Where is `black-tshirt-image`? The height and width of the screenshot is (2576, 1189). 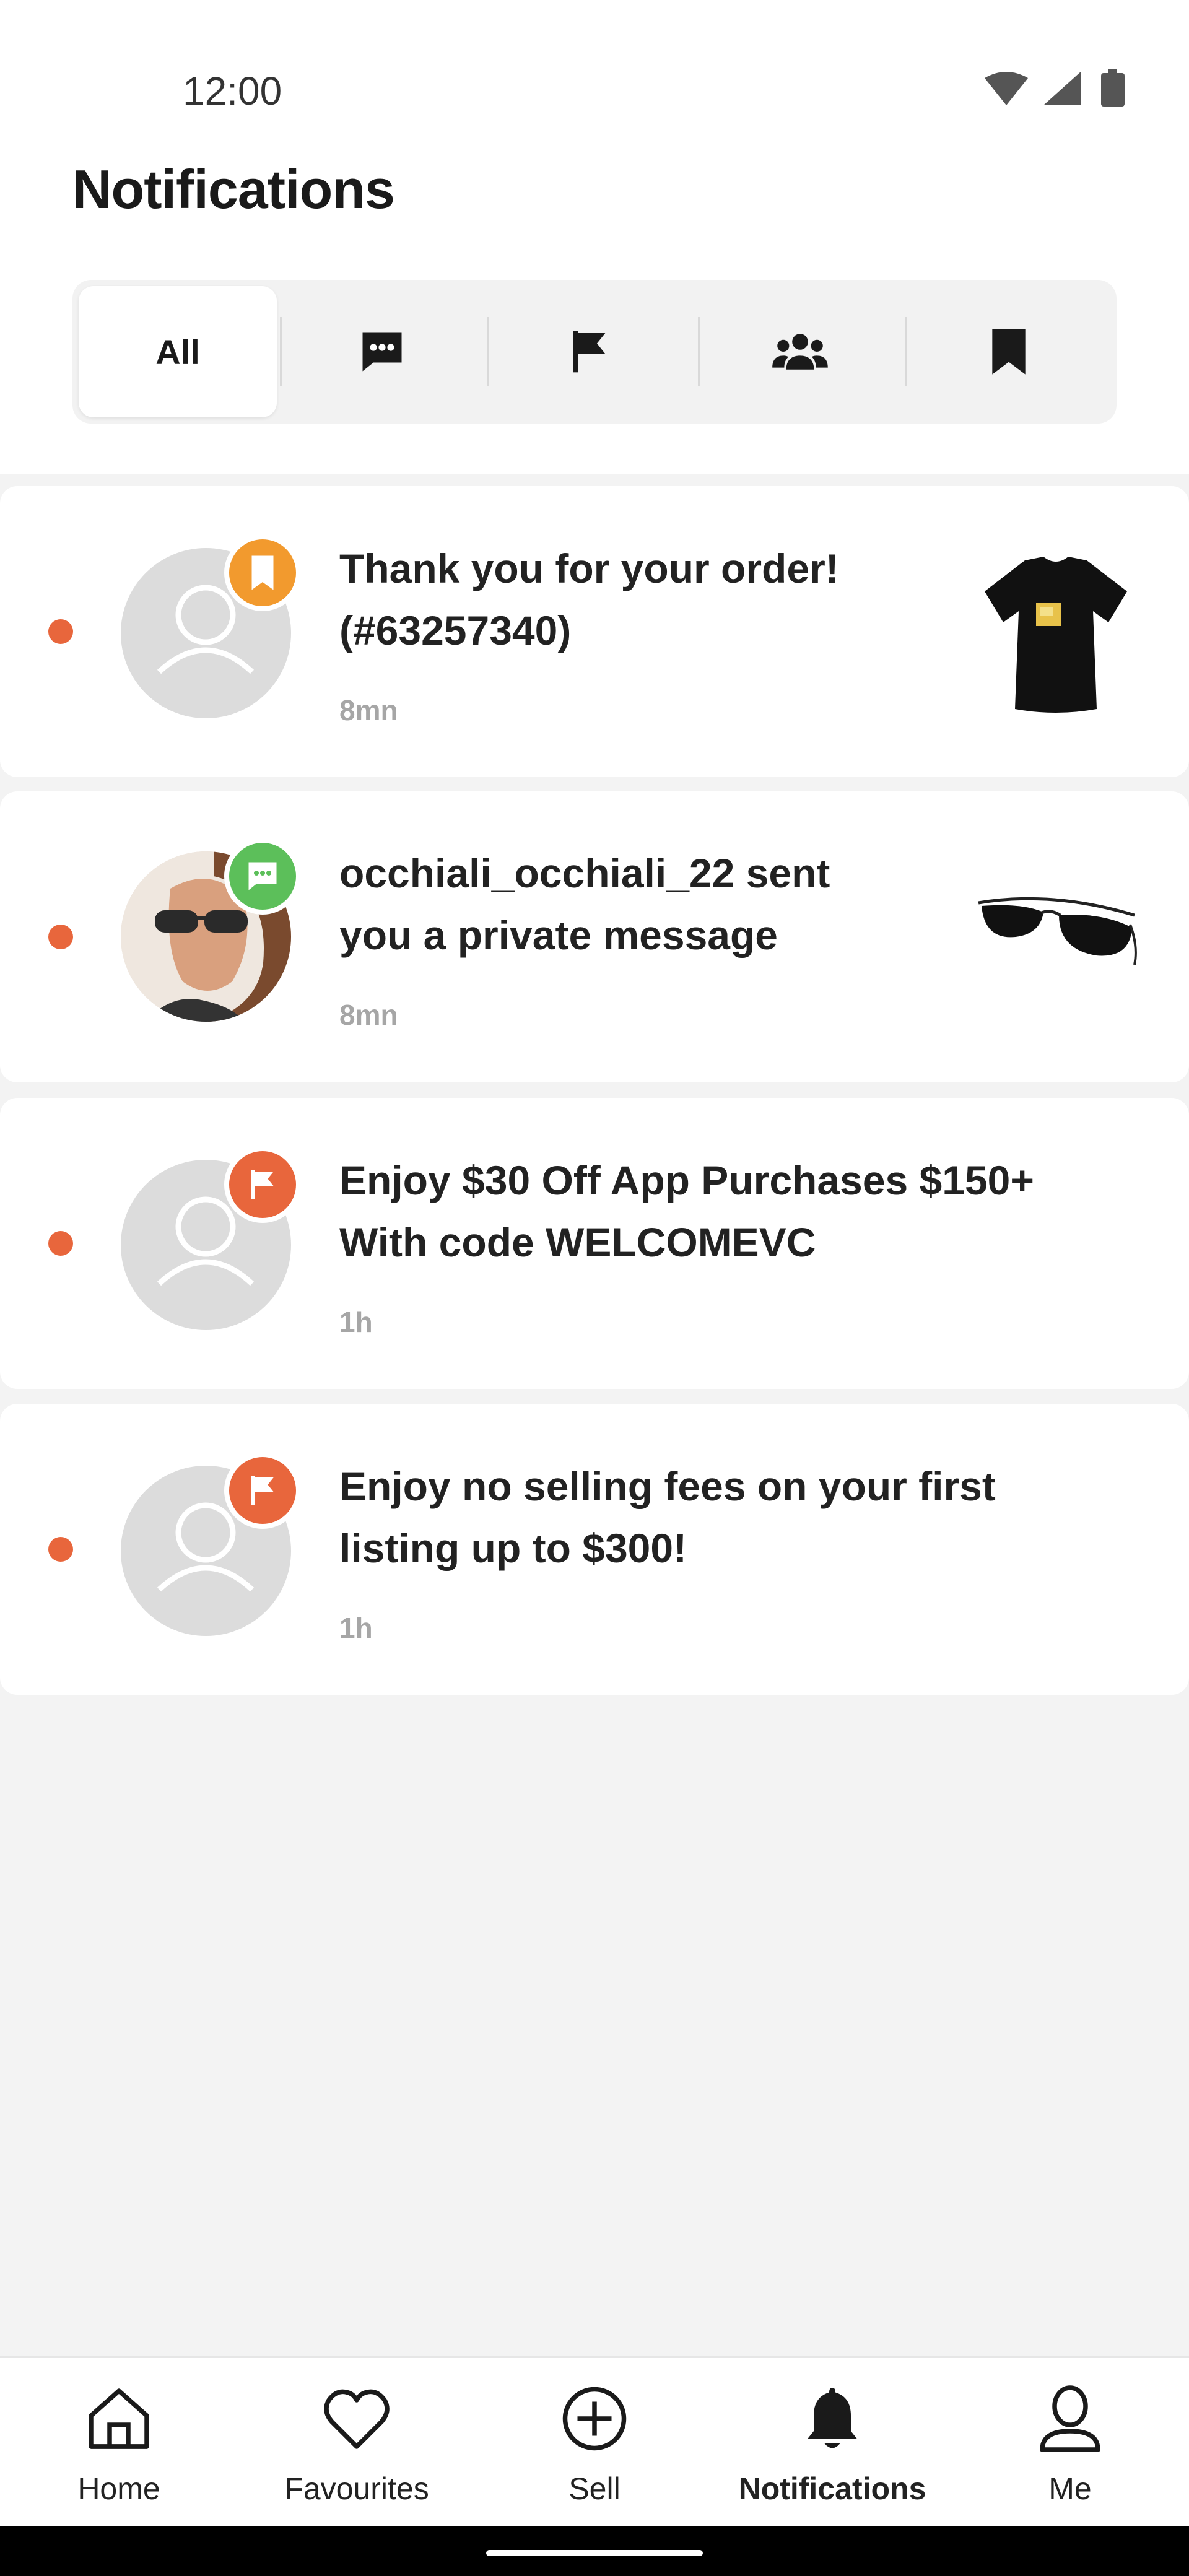
black-tshirt-image is located at coordinates (1056, 635).